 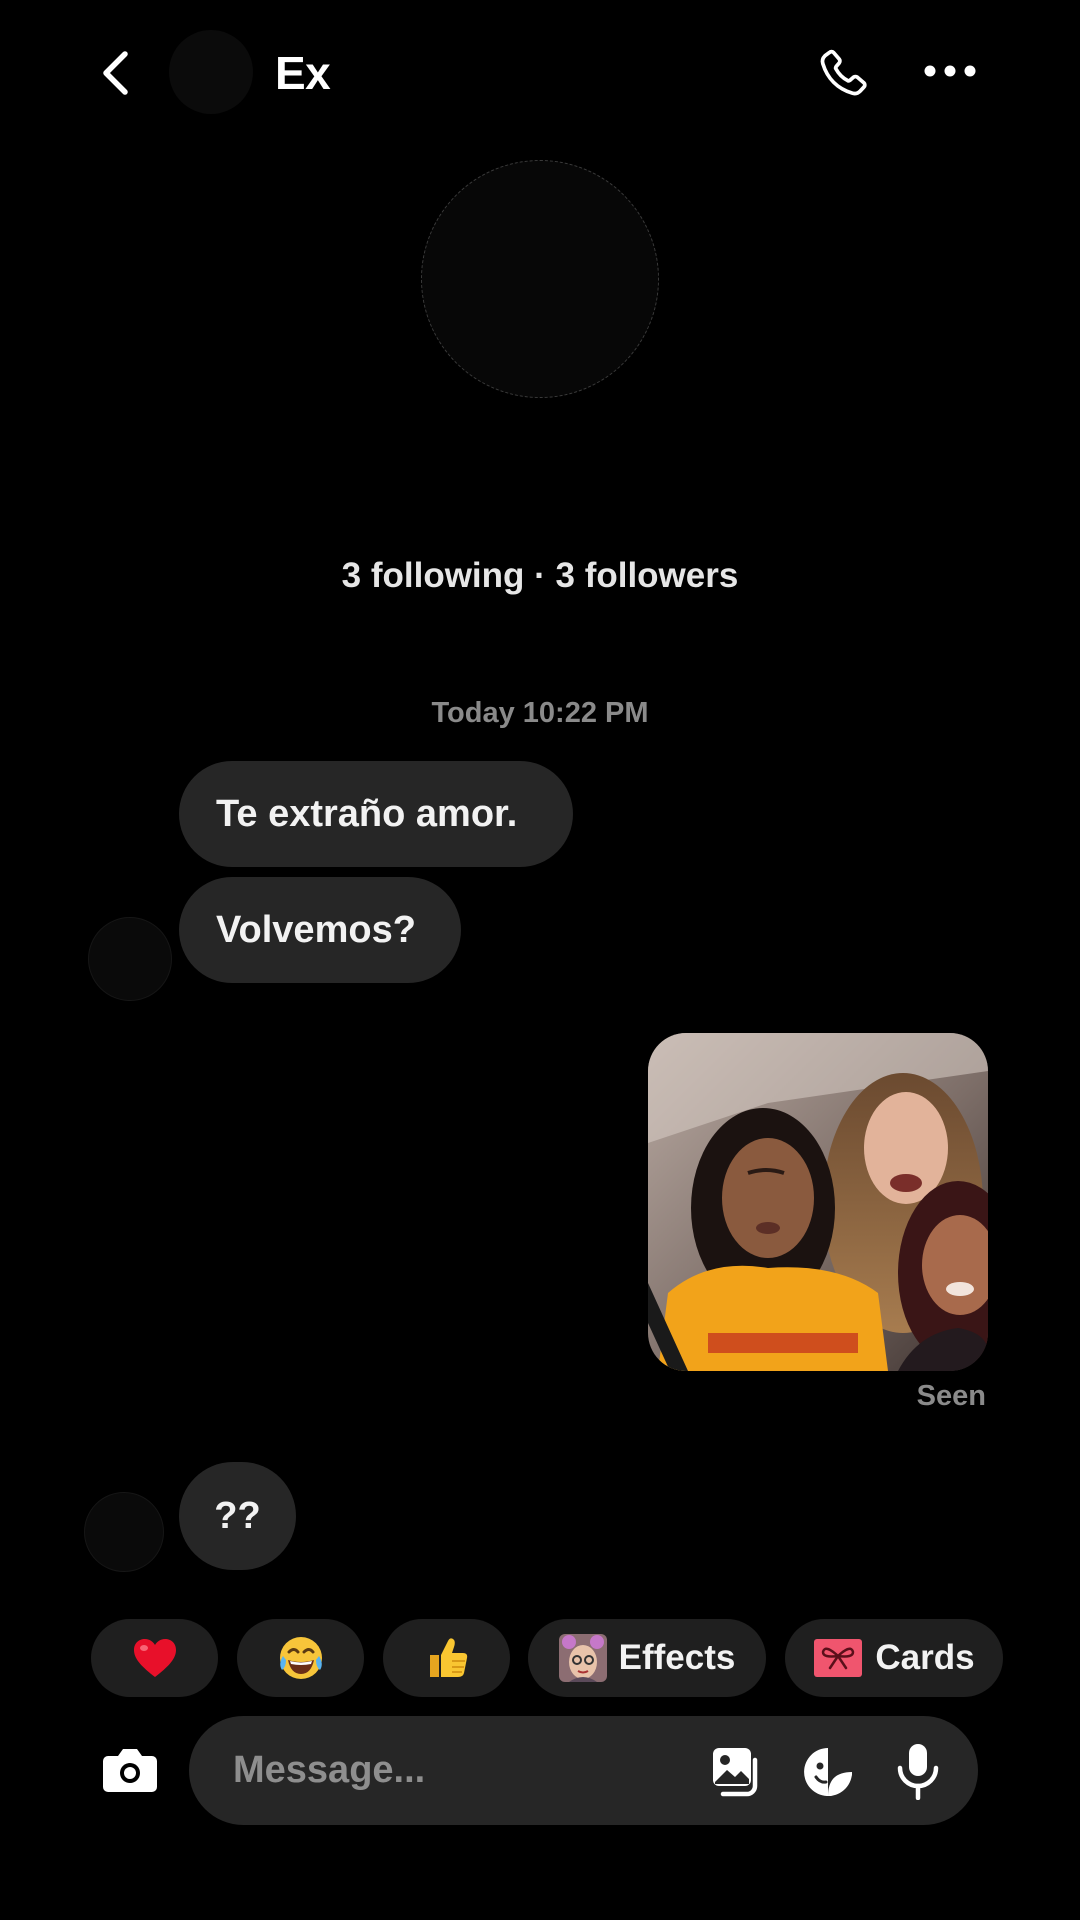 What do you see at coordinates (540, 575) in the screenshot?
I see `profile-stats: 3 following · 3 followers` at bounding box center [540, 575].